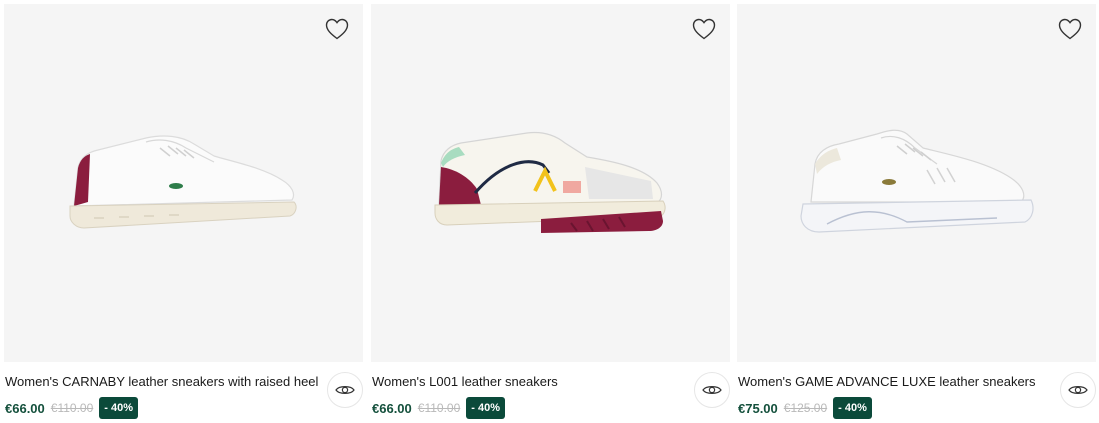 The image size is (1099, 423). I want to click on current-price: €75.00, so click(758, 408).